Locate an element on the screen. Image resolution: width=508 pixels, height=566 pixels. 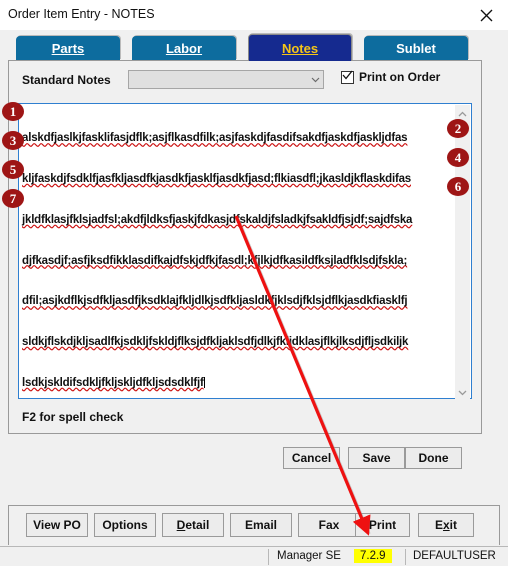
cancel-button-label: Cancel is located at coordinates (311, 458).